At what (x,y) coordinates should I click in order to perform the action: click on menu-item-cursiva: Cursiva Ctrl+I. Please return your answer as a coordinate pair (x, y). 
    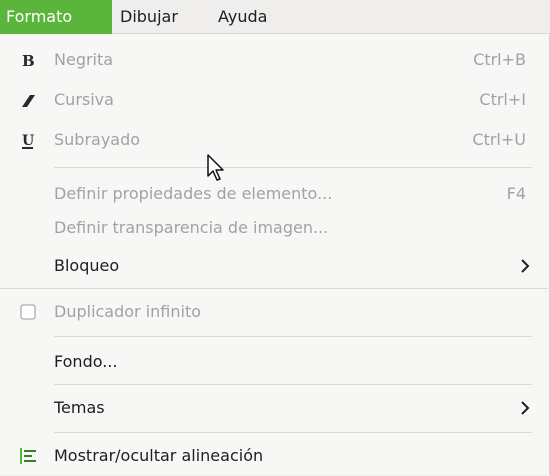
    Looking at the image, I should click on (274, 100).